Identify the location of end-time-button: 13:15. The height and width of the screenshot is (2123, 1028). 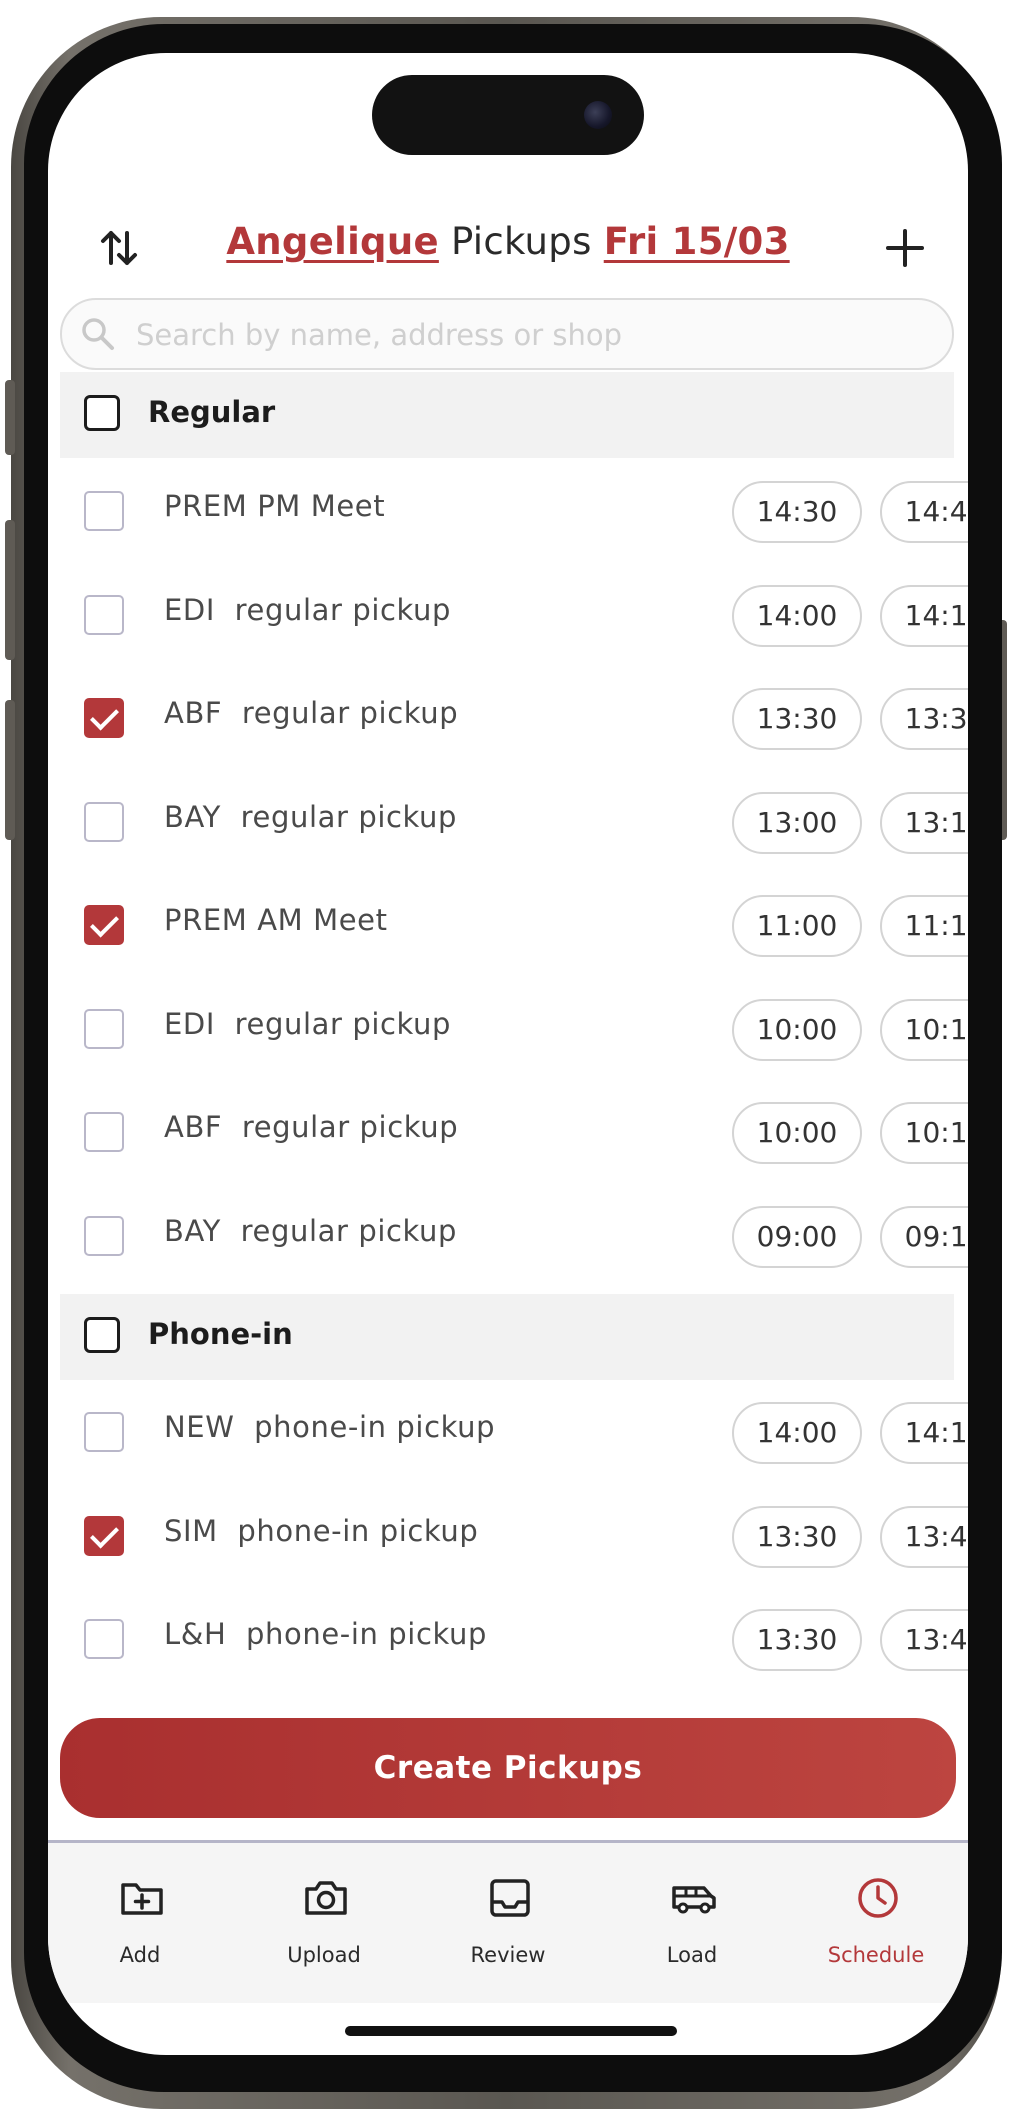
(924, 822).